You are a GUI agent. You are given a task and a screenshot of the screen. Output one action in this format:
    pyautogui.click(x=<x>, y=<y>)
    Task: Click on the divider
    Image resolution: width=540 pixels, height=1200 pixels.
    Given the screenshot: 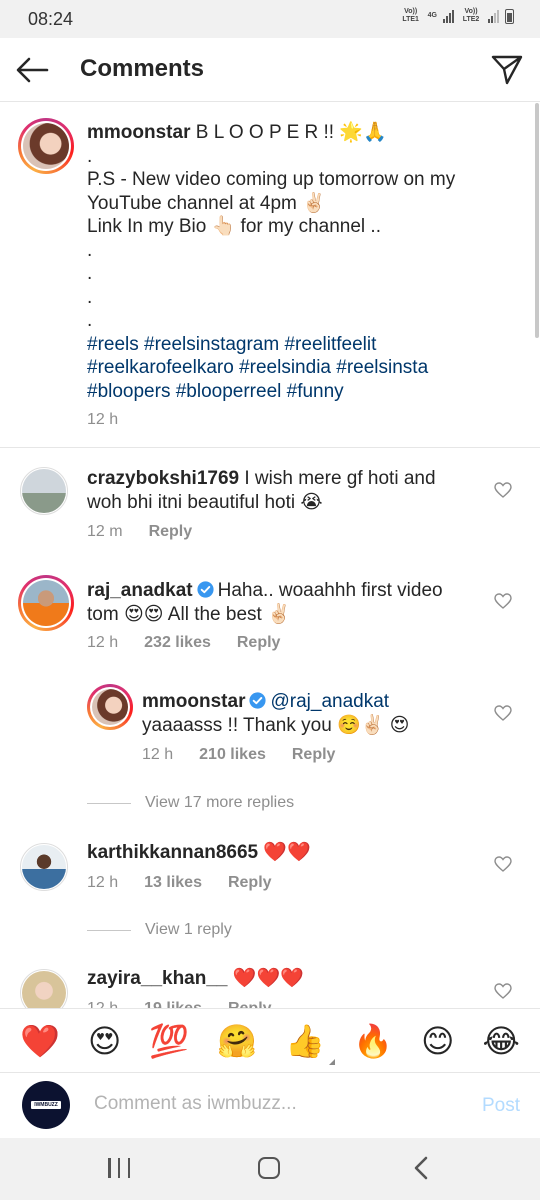 What is the action you would take?
    pyautogui.click(x=270, y=447)
    